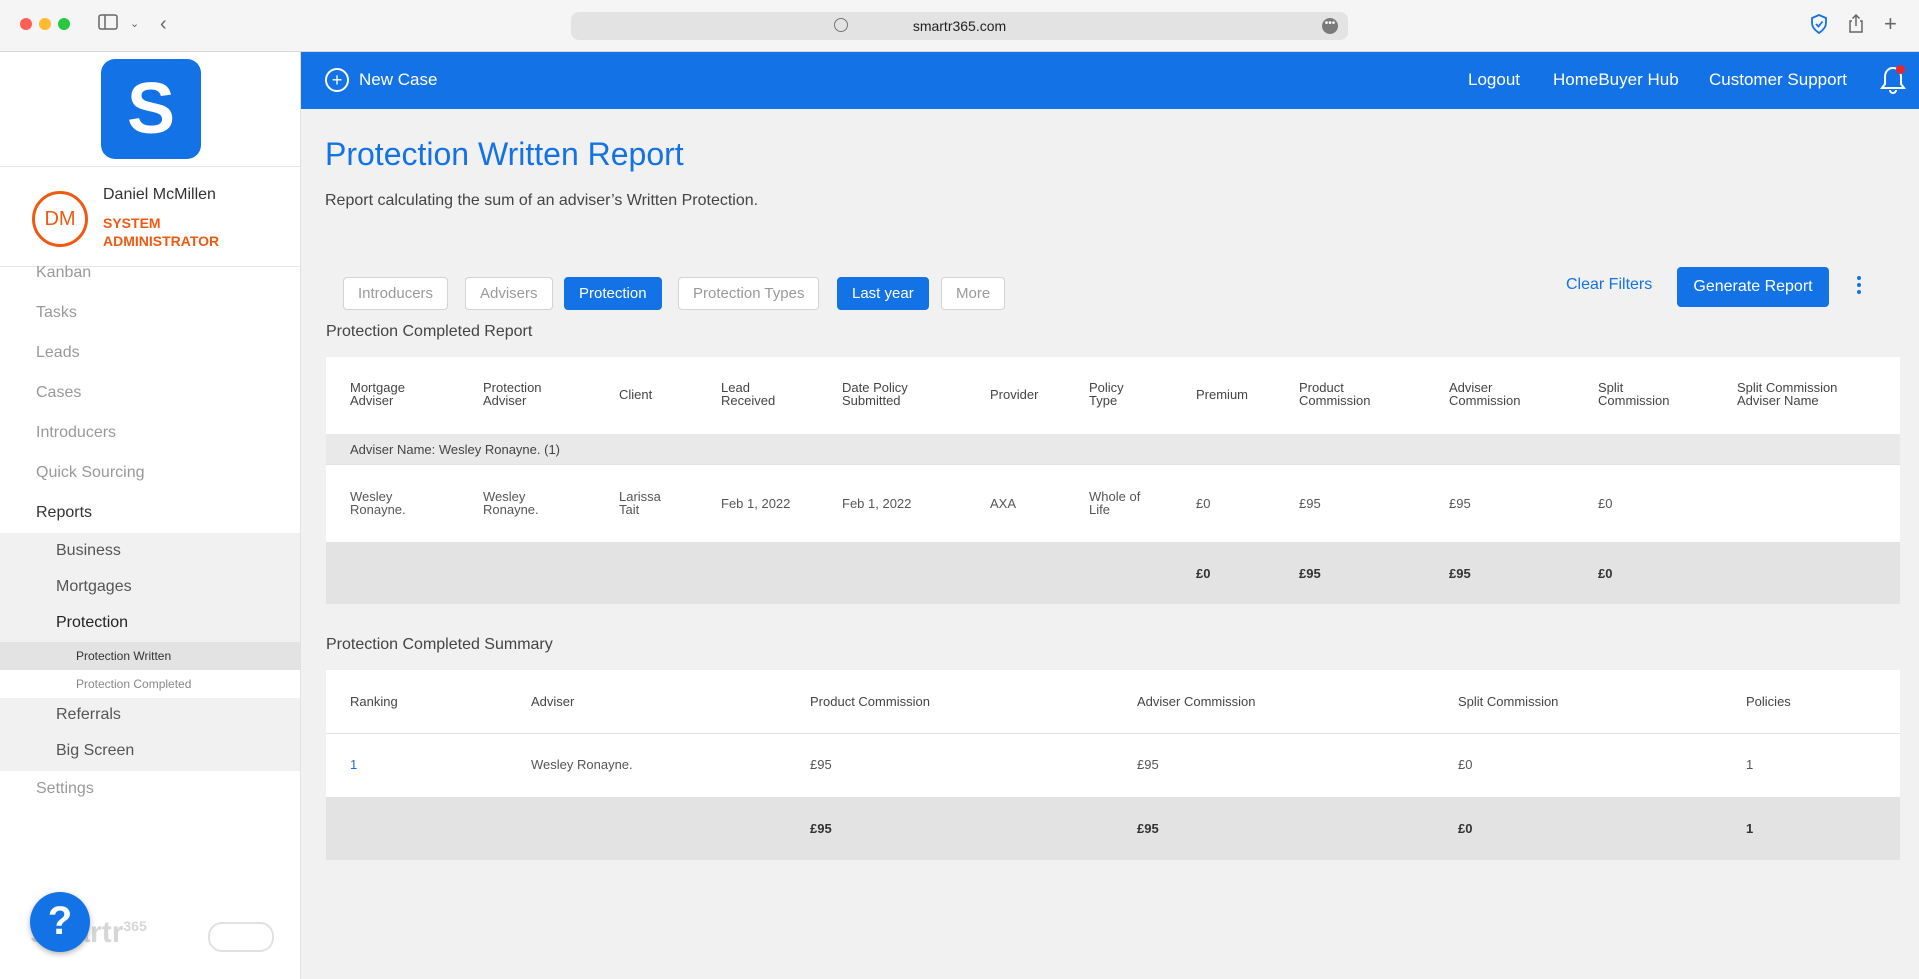 The height and width of the screenshot is (979, 1919). Describe the element at coordinates (134, 24) in the screenshot. I see `chevron-down-icon: ⌄` at that location.